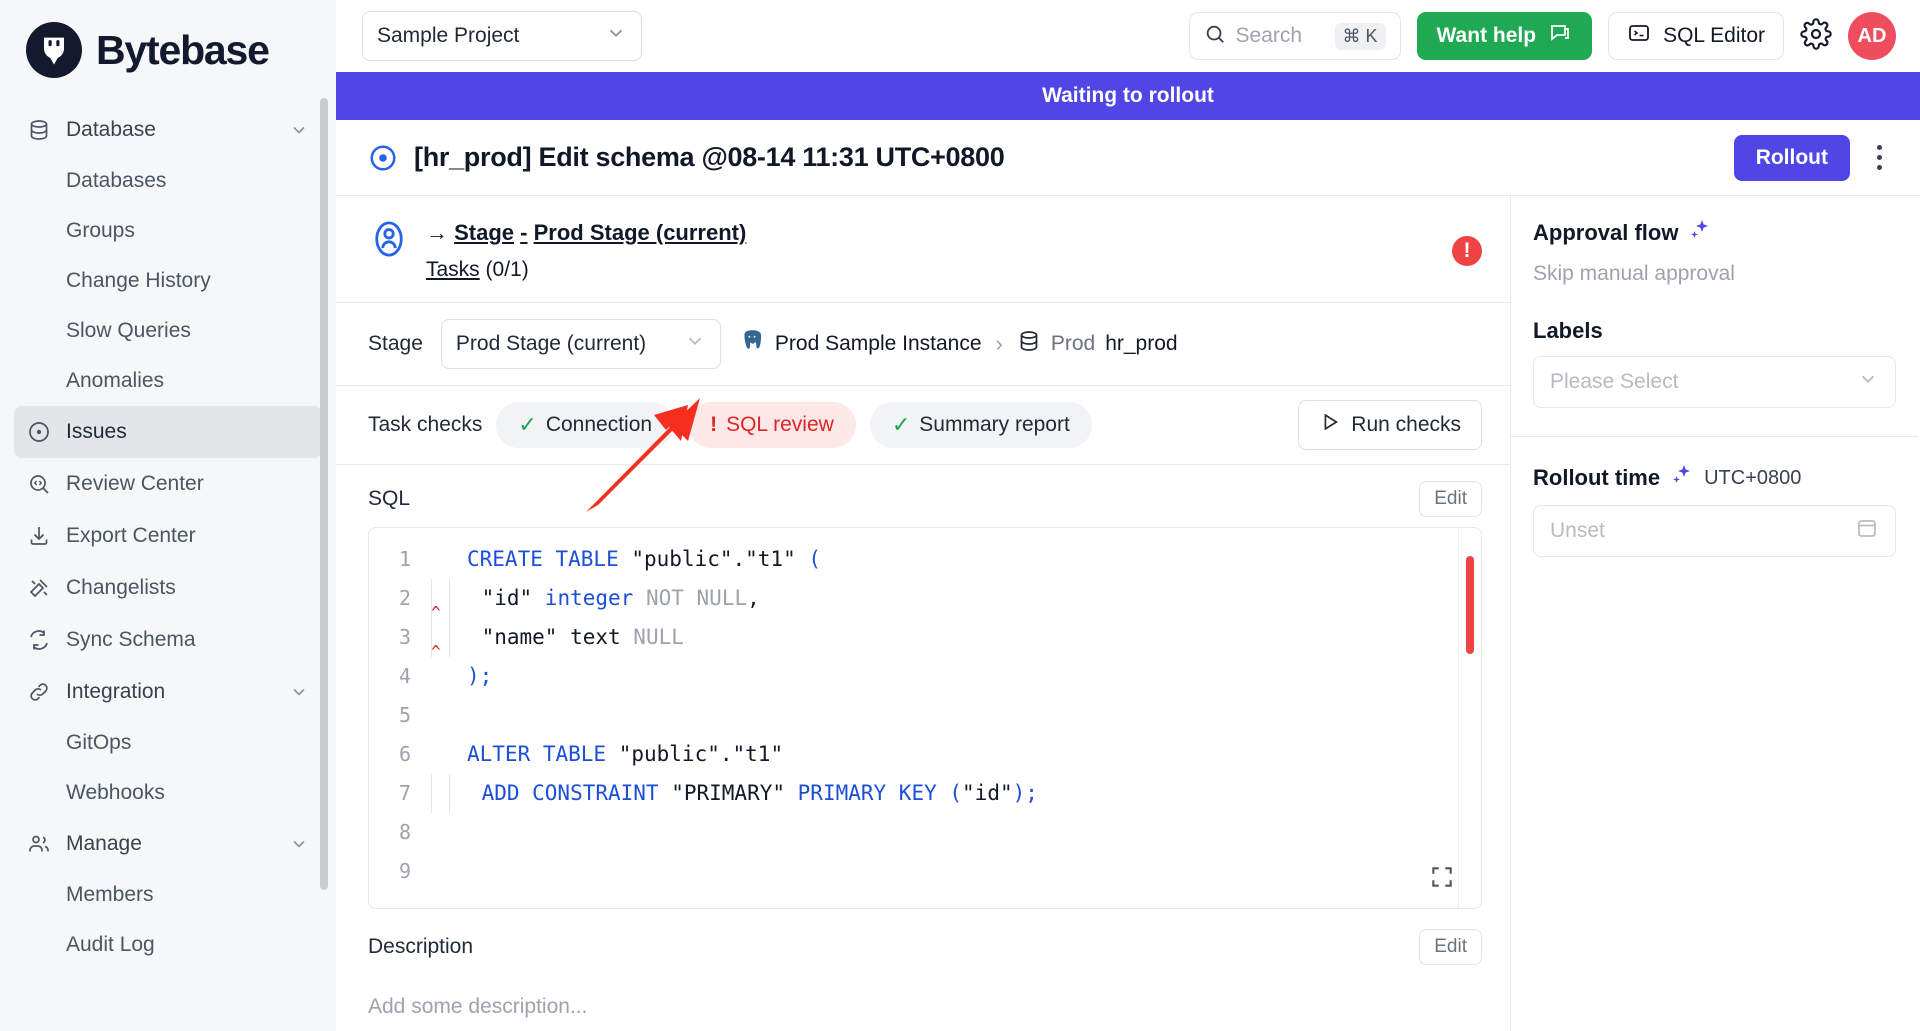 This screenshot has width=1920, height=1031. Describe the element at coordinates (1406, 424) in the screenshot. I see `run-checks-label: Run checks` at that location.